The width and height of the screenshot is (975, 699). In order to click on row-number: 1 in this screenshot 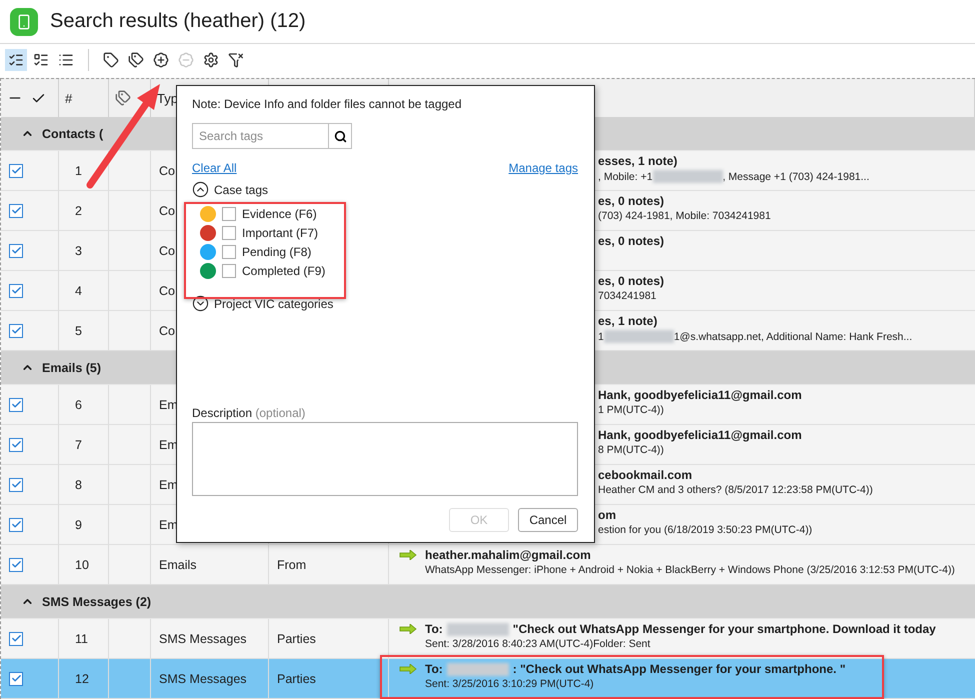, I will do `click(78, 171)`.